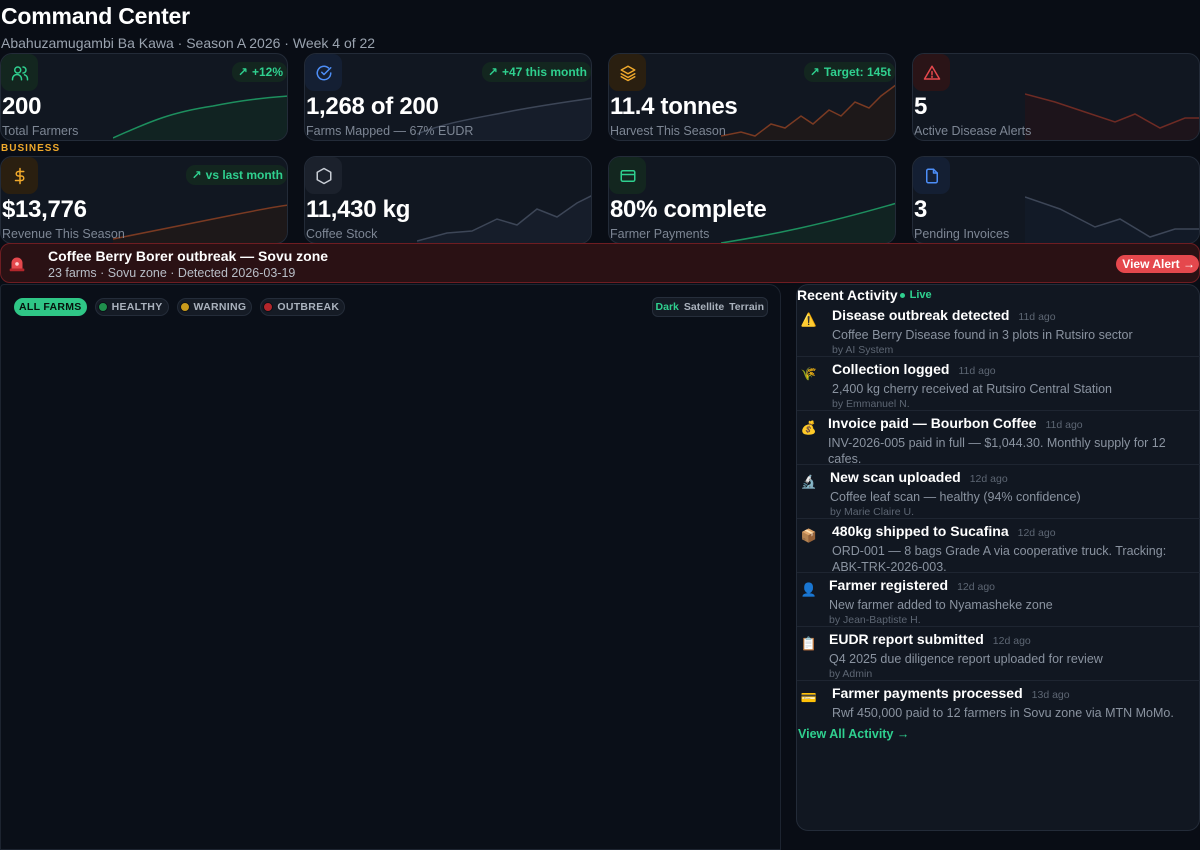 The image size is (1200, 850). I want to click on credit-card-icon, so click(627, 175).